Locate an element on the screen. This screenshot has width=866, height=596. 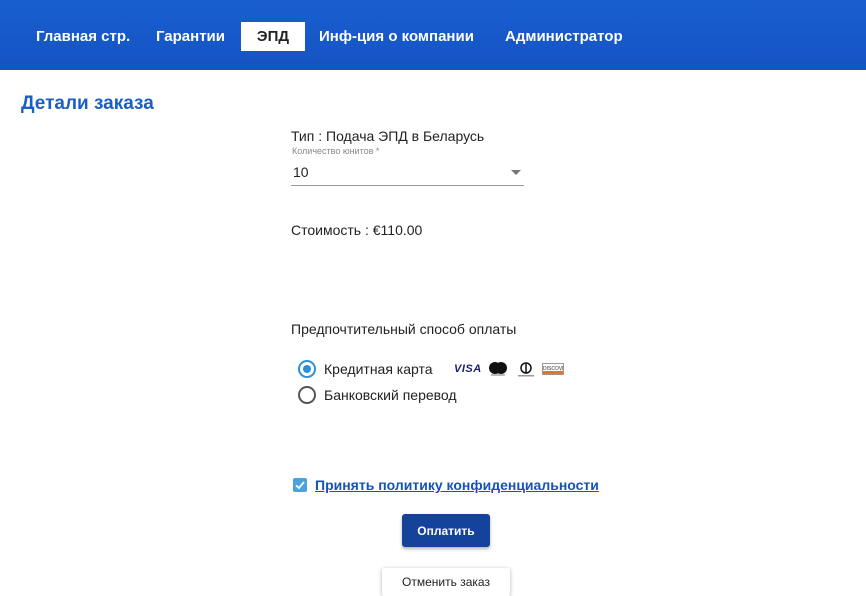
radio-label-credit-card: Кредитная карта is located at coordinates (378, 369).